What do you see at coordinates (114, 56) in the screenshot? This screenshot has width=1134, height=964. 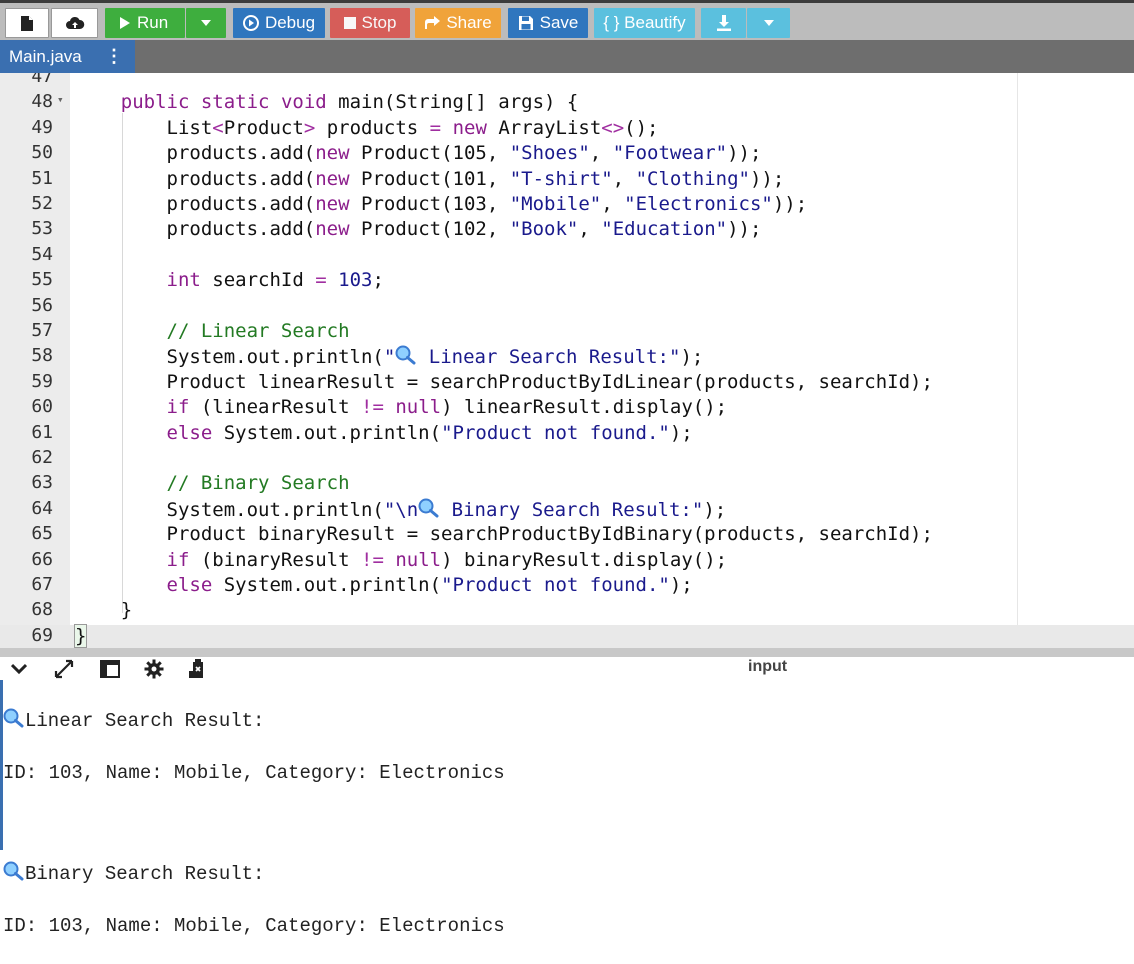 I see `kebab-menu-icon: ⋮` at bounding box center [114, 56].